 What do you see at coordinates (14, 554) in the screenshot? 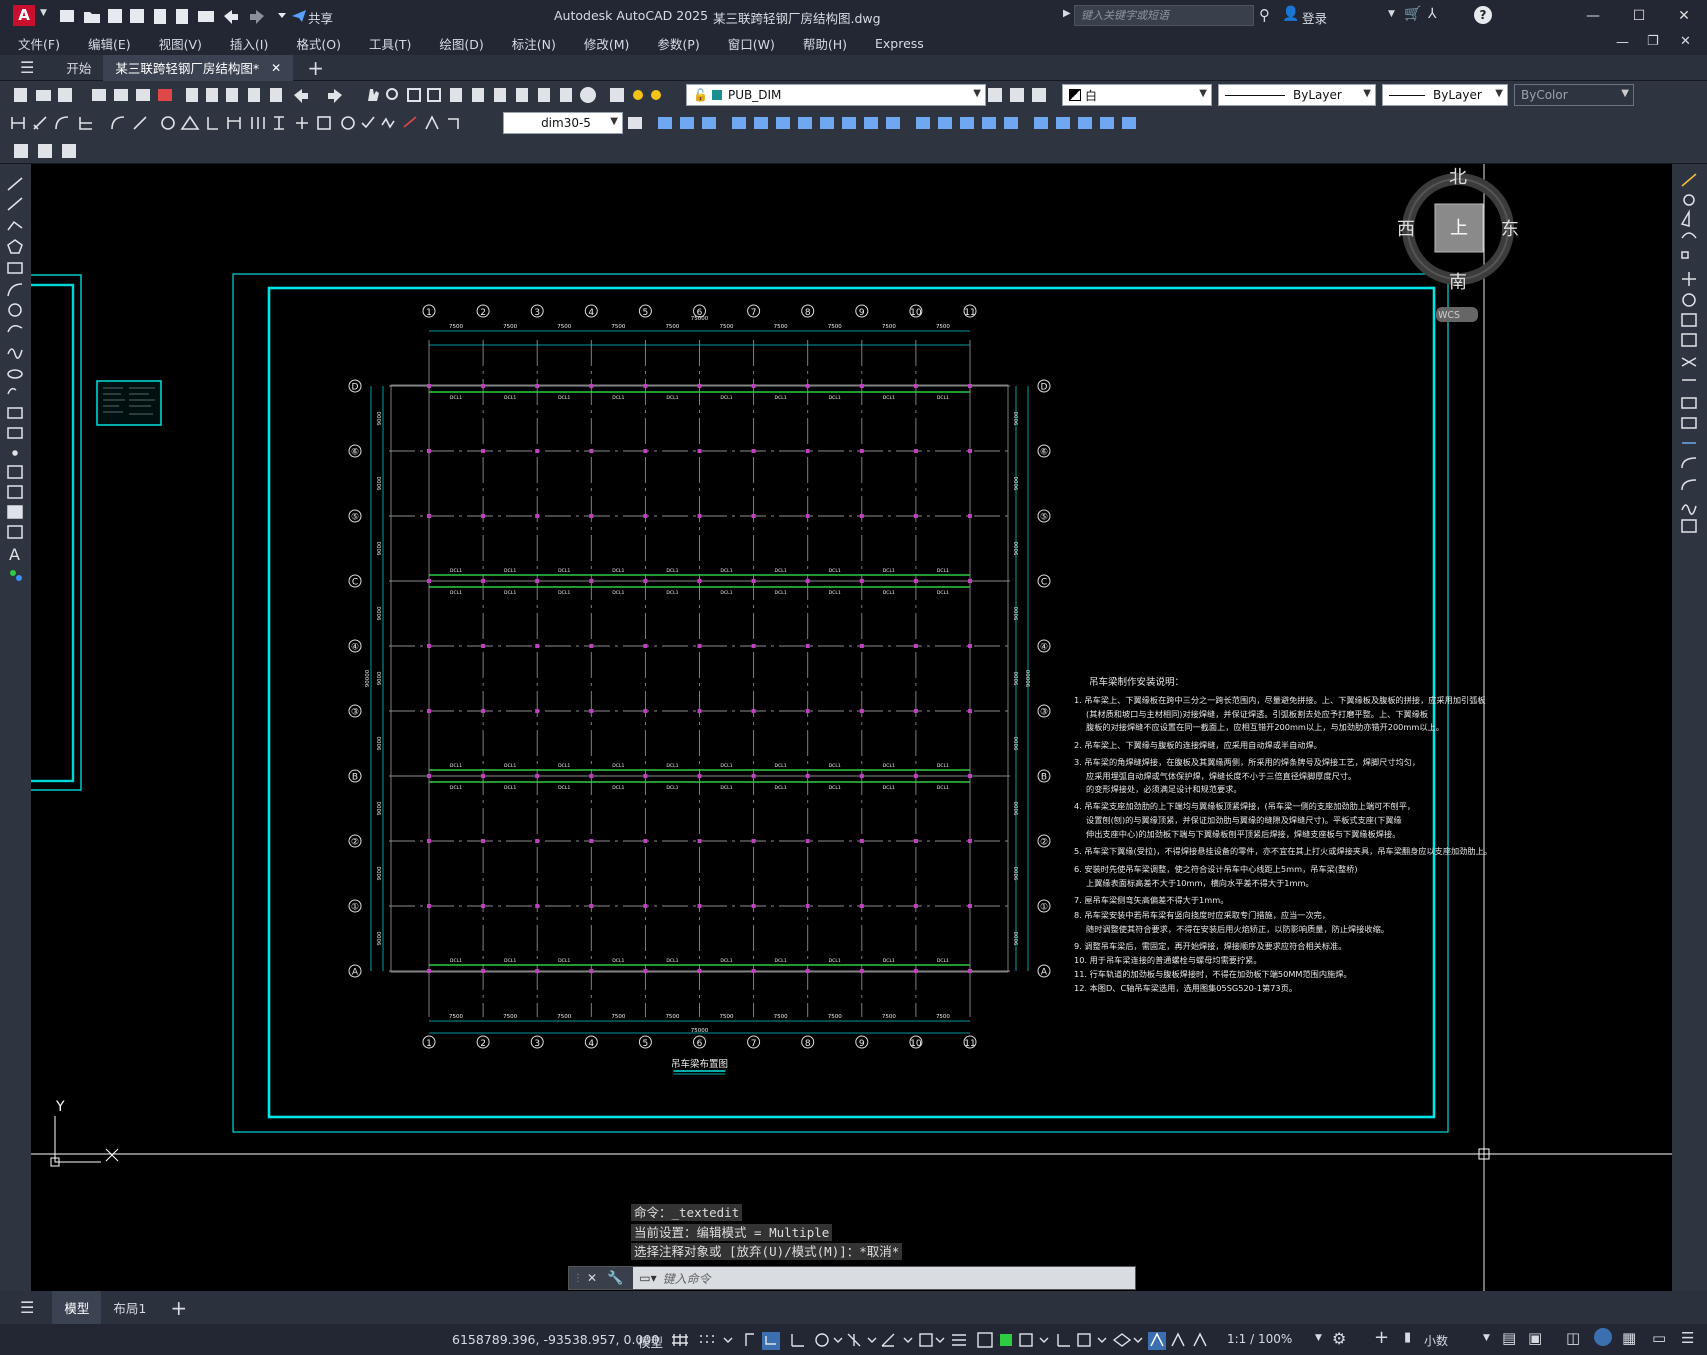
I see `mtext-icon: A` at bounding box center [14, 554].